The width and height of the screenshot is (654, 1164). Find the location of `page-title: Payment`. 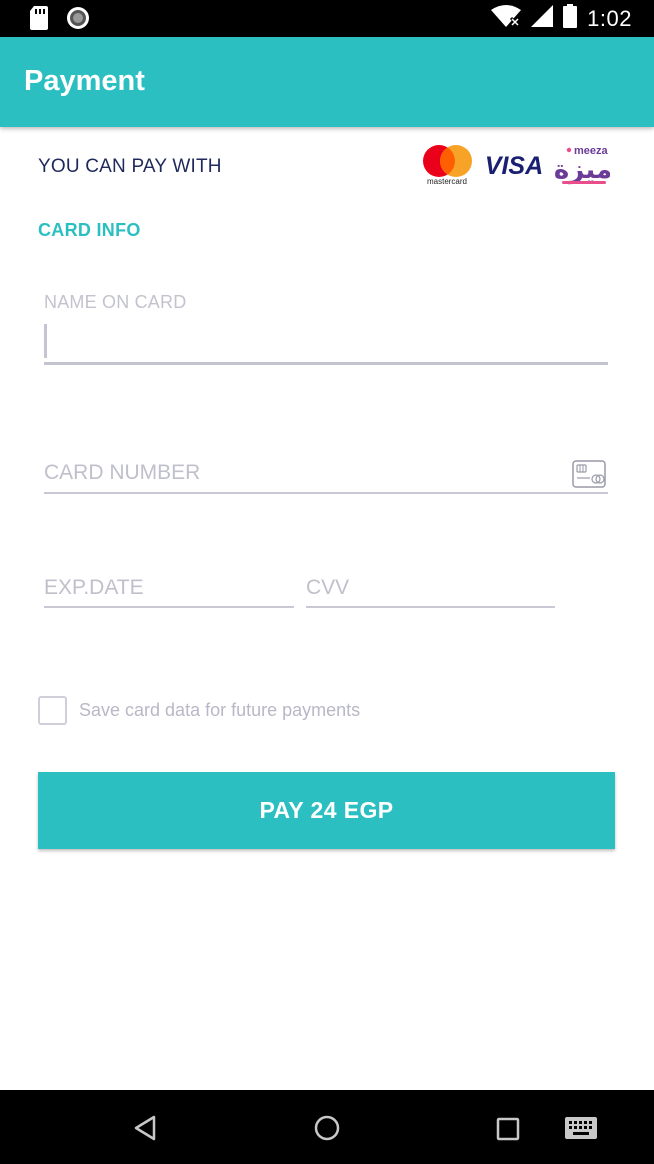

page-title: Payment is located at coordinates (84, 81).